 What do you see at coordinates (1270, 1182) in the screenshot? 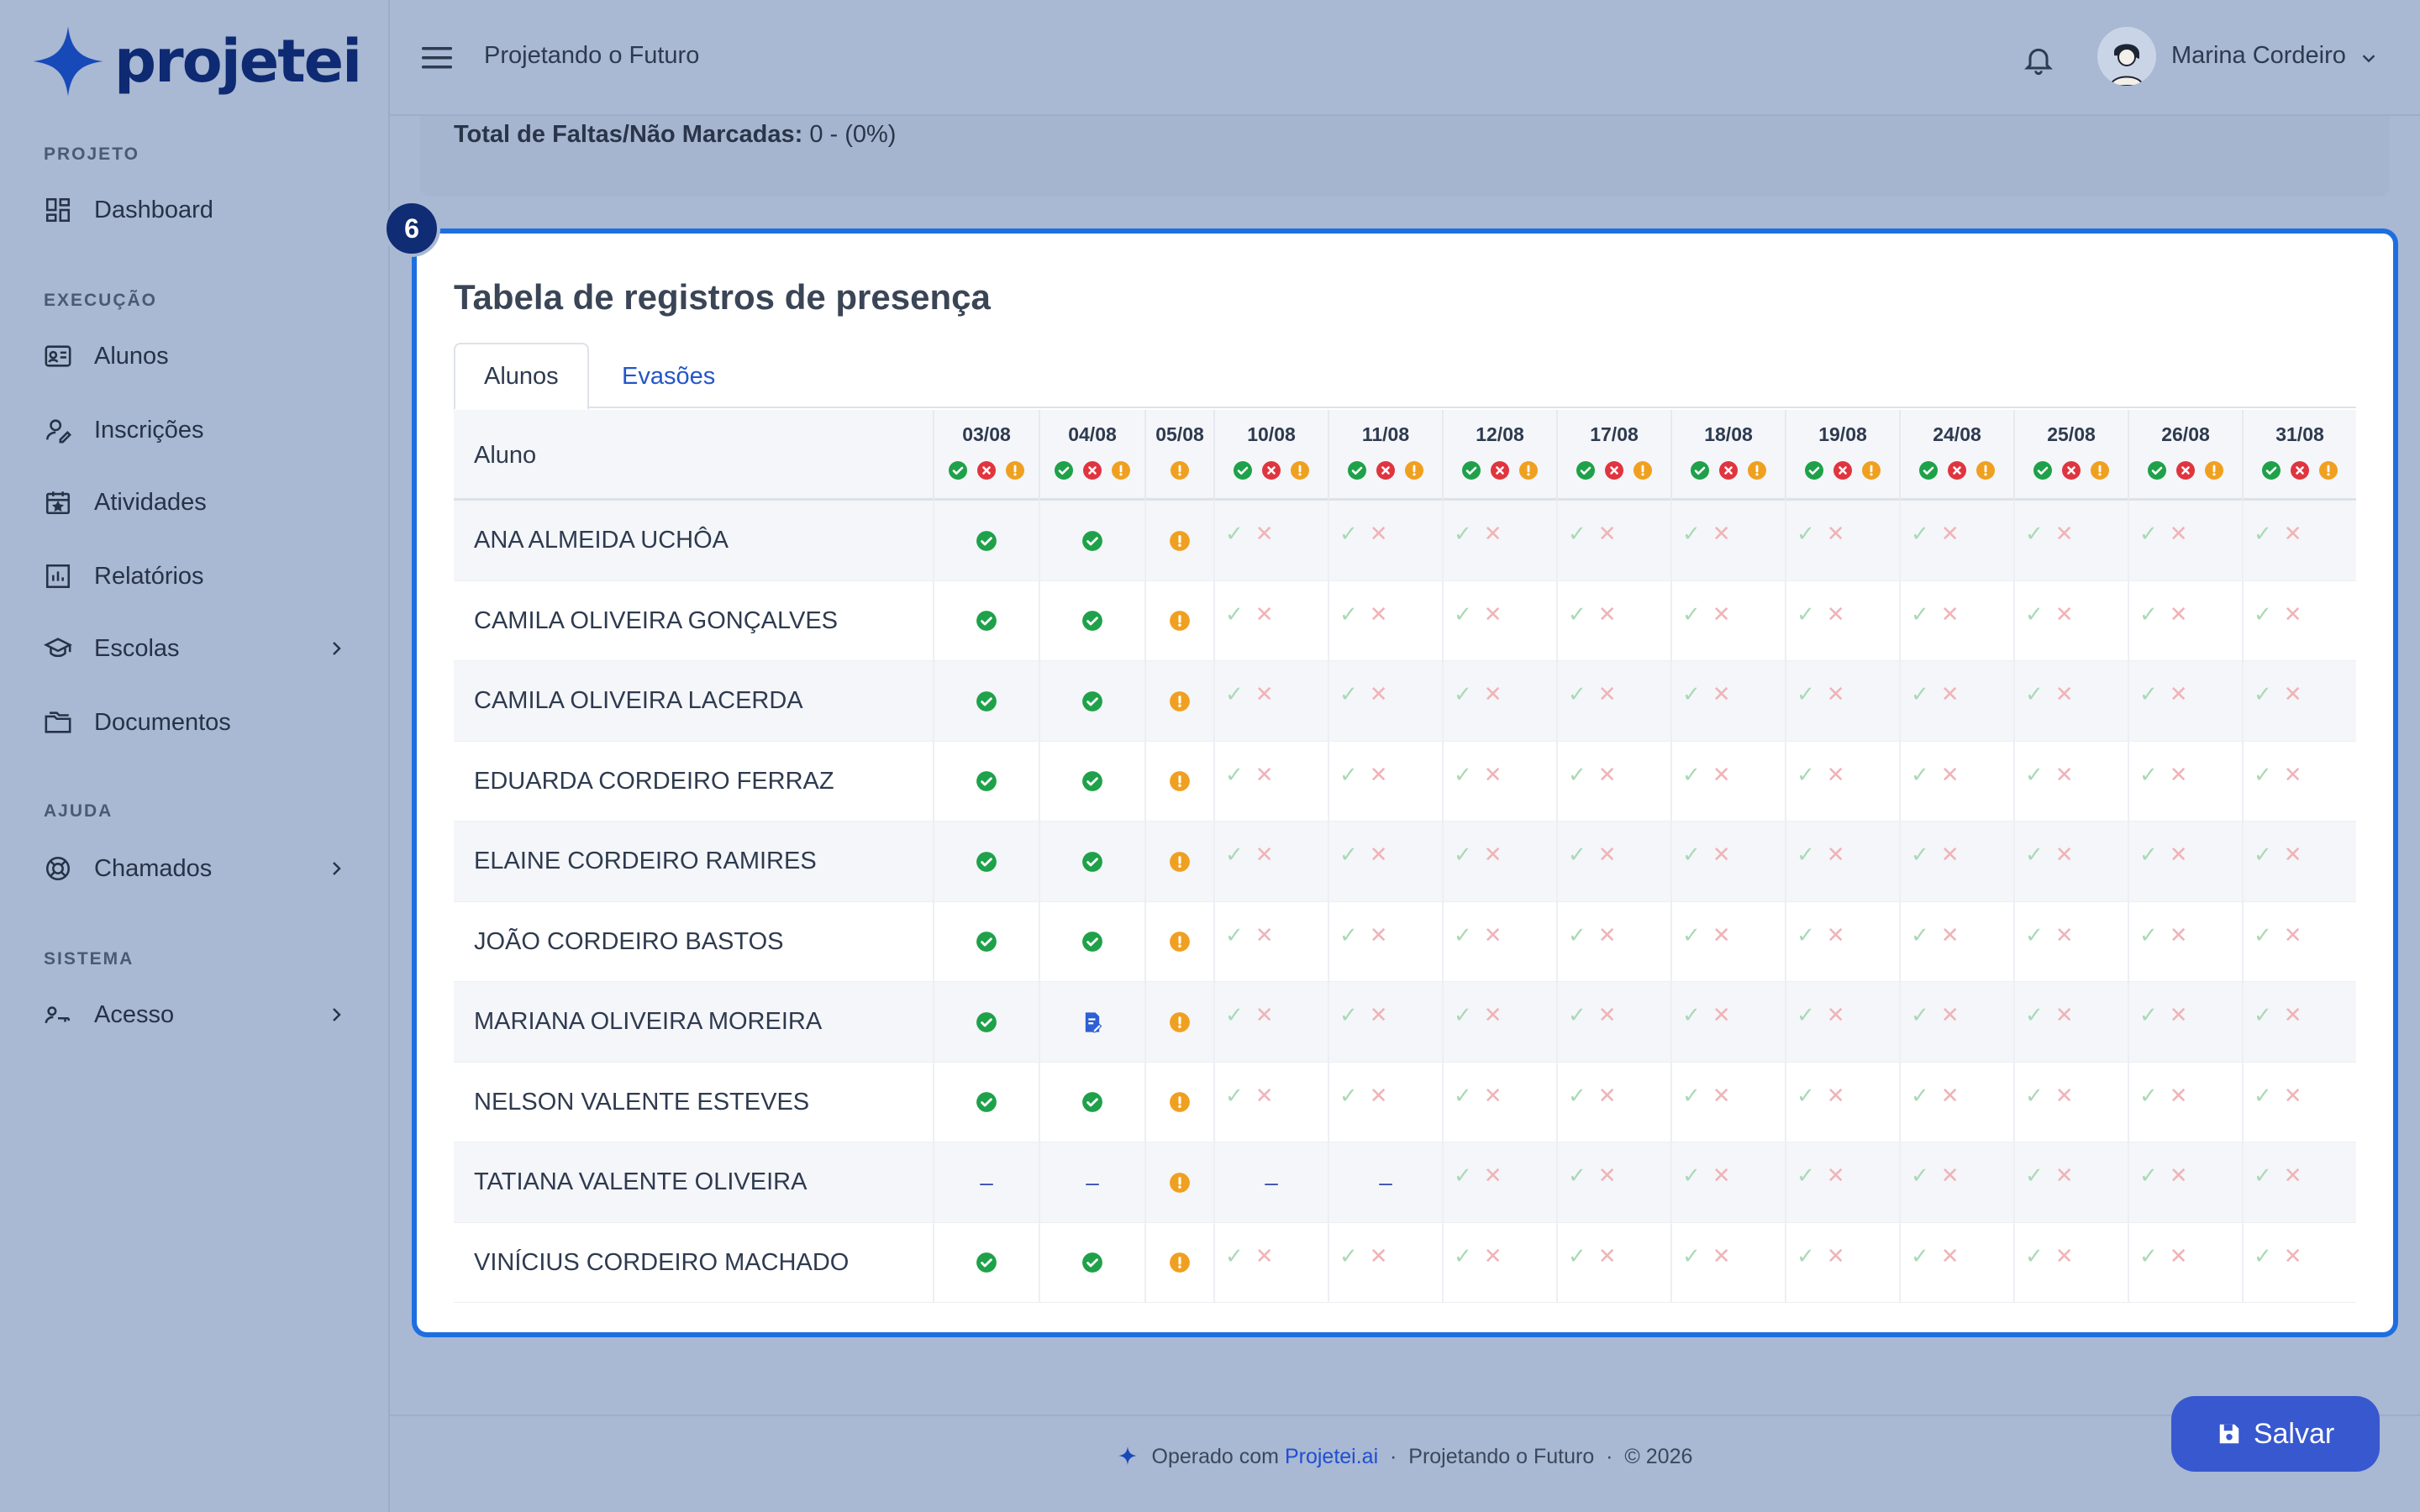
I see `attendance-cell: –` at bounding box center [1270, 1182].